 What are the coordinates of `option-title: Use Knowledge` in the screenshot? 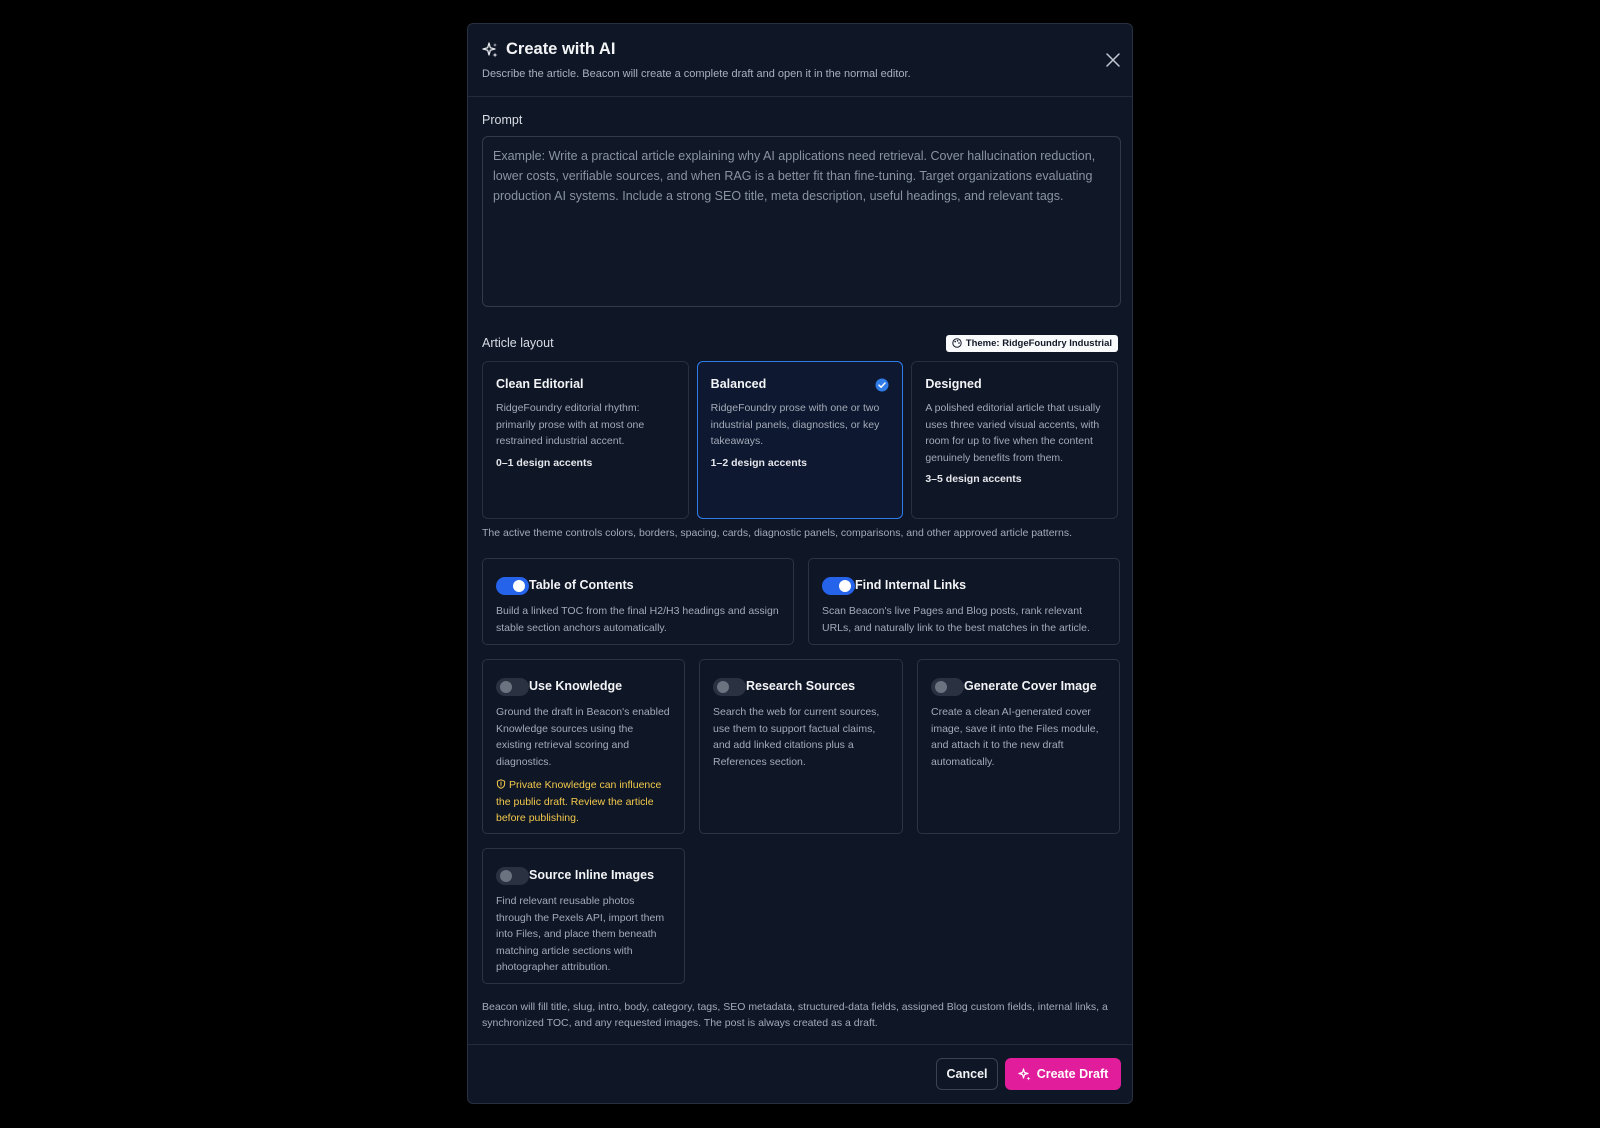 It's located at (576, 685).